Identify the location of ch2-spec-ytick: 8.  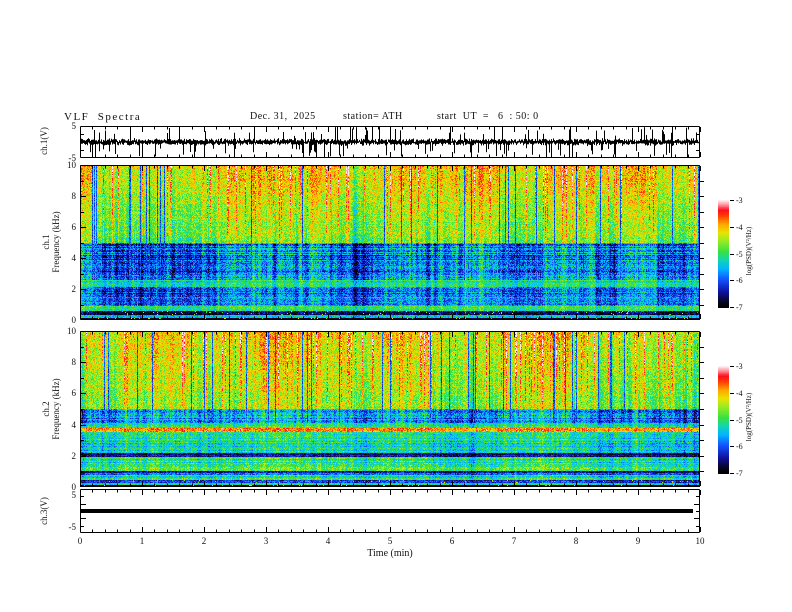
(74, 362).